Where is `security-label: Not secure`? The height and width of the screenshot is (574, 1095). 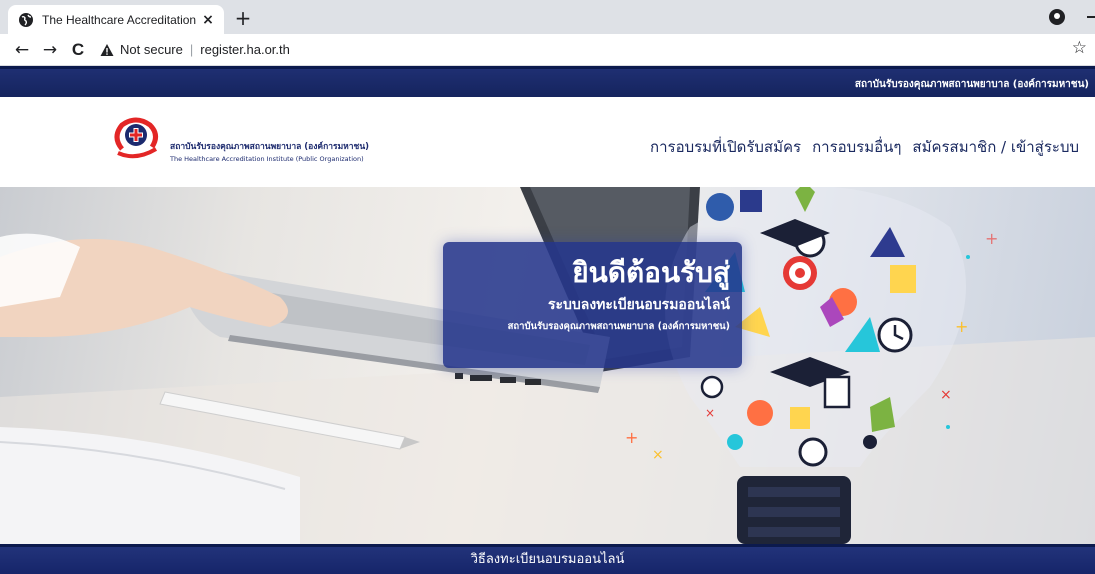 security-label: Not secure is located at coordinates (151, 49).